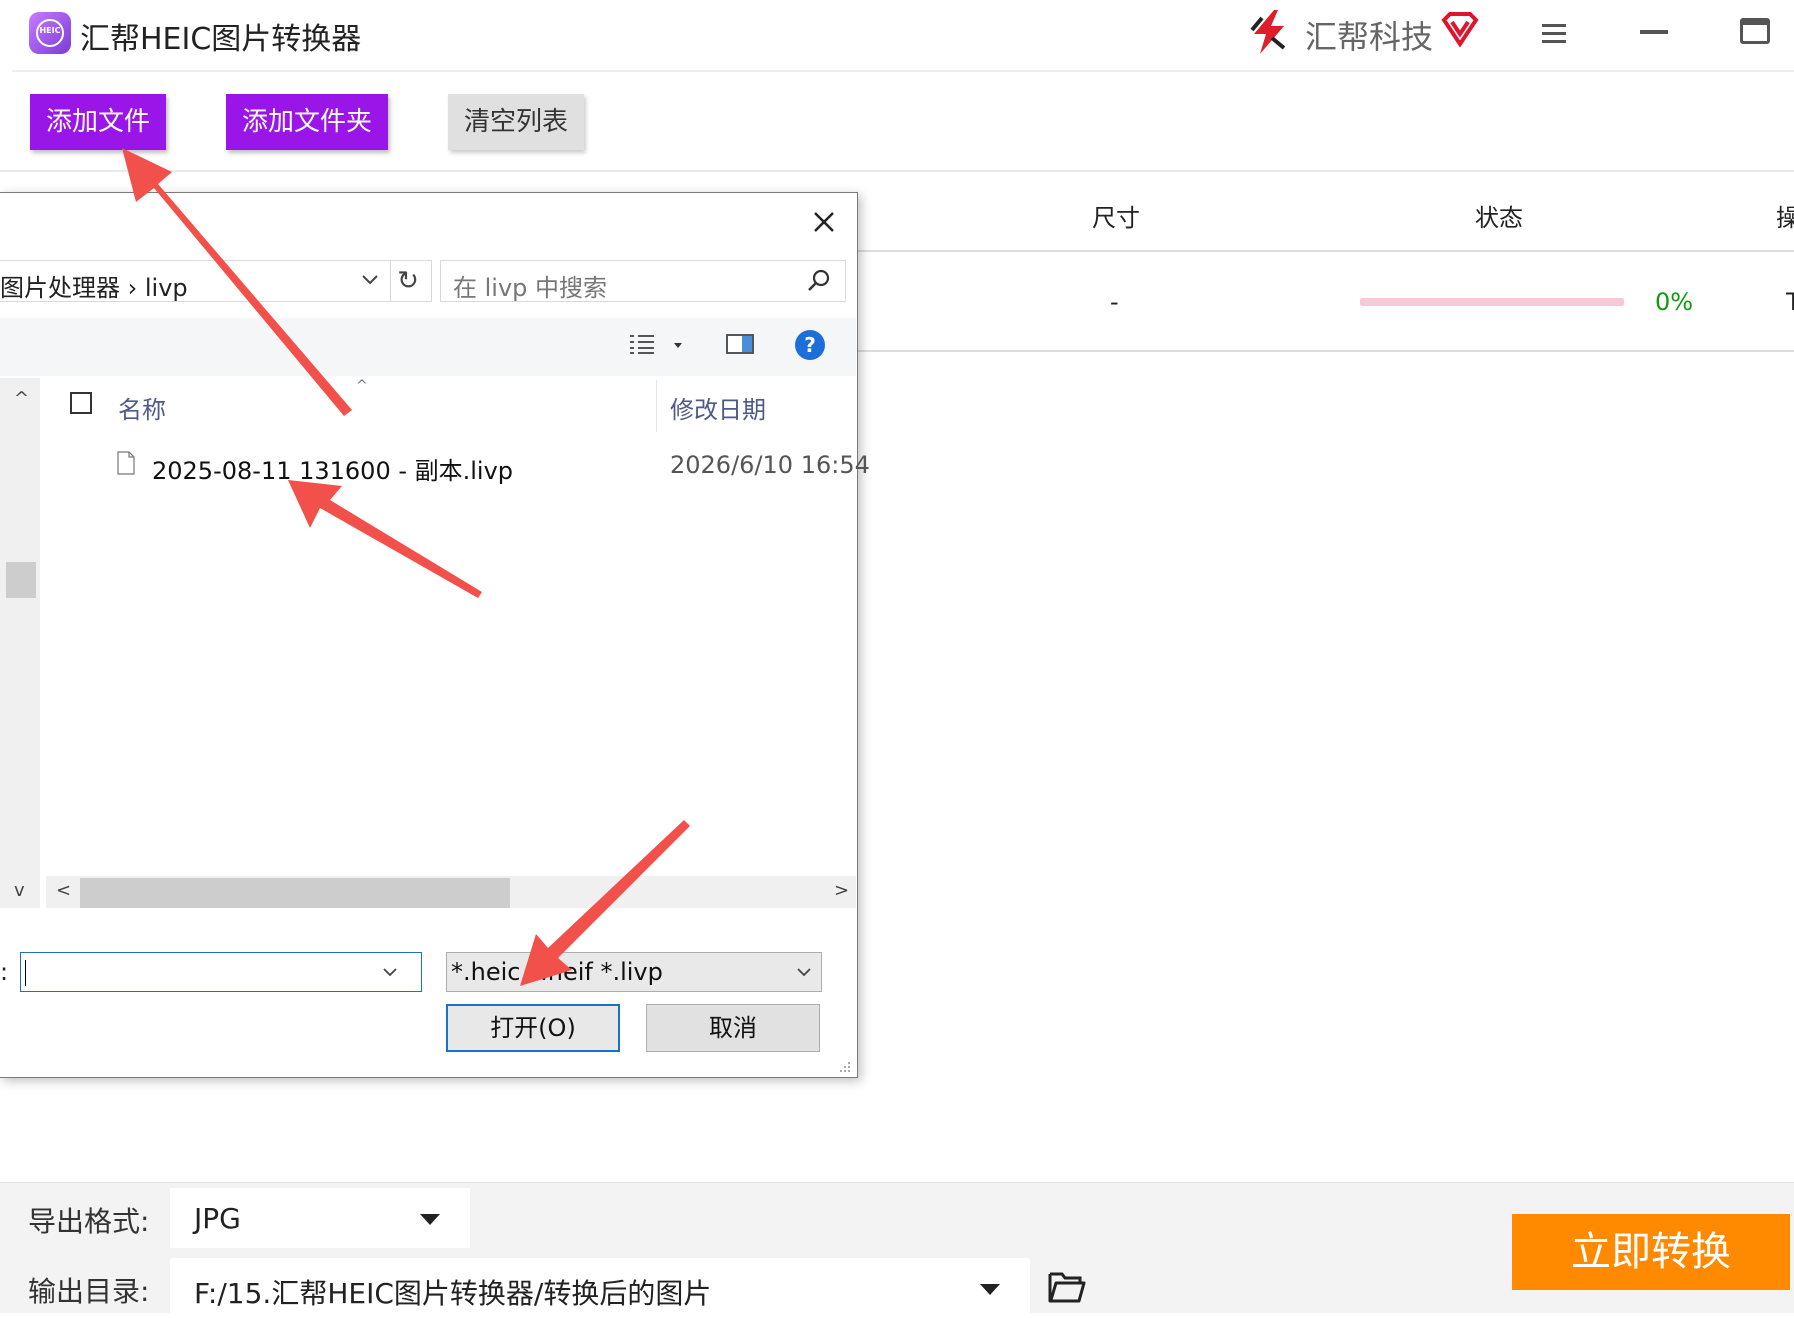 The width and height of the screenshot is (1794, 1318). I want to click on sort-indicator-icon: ^, so click(362, 386).